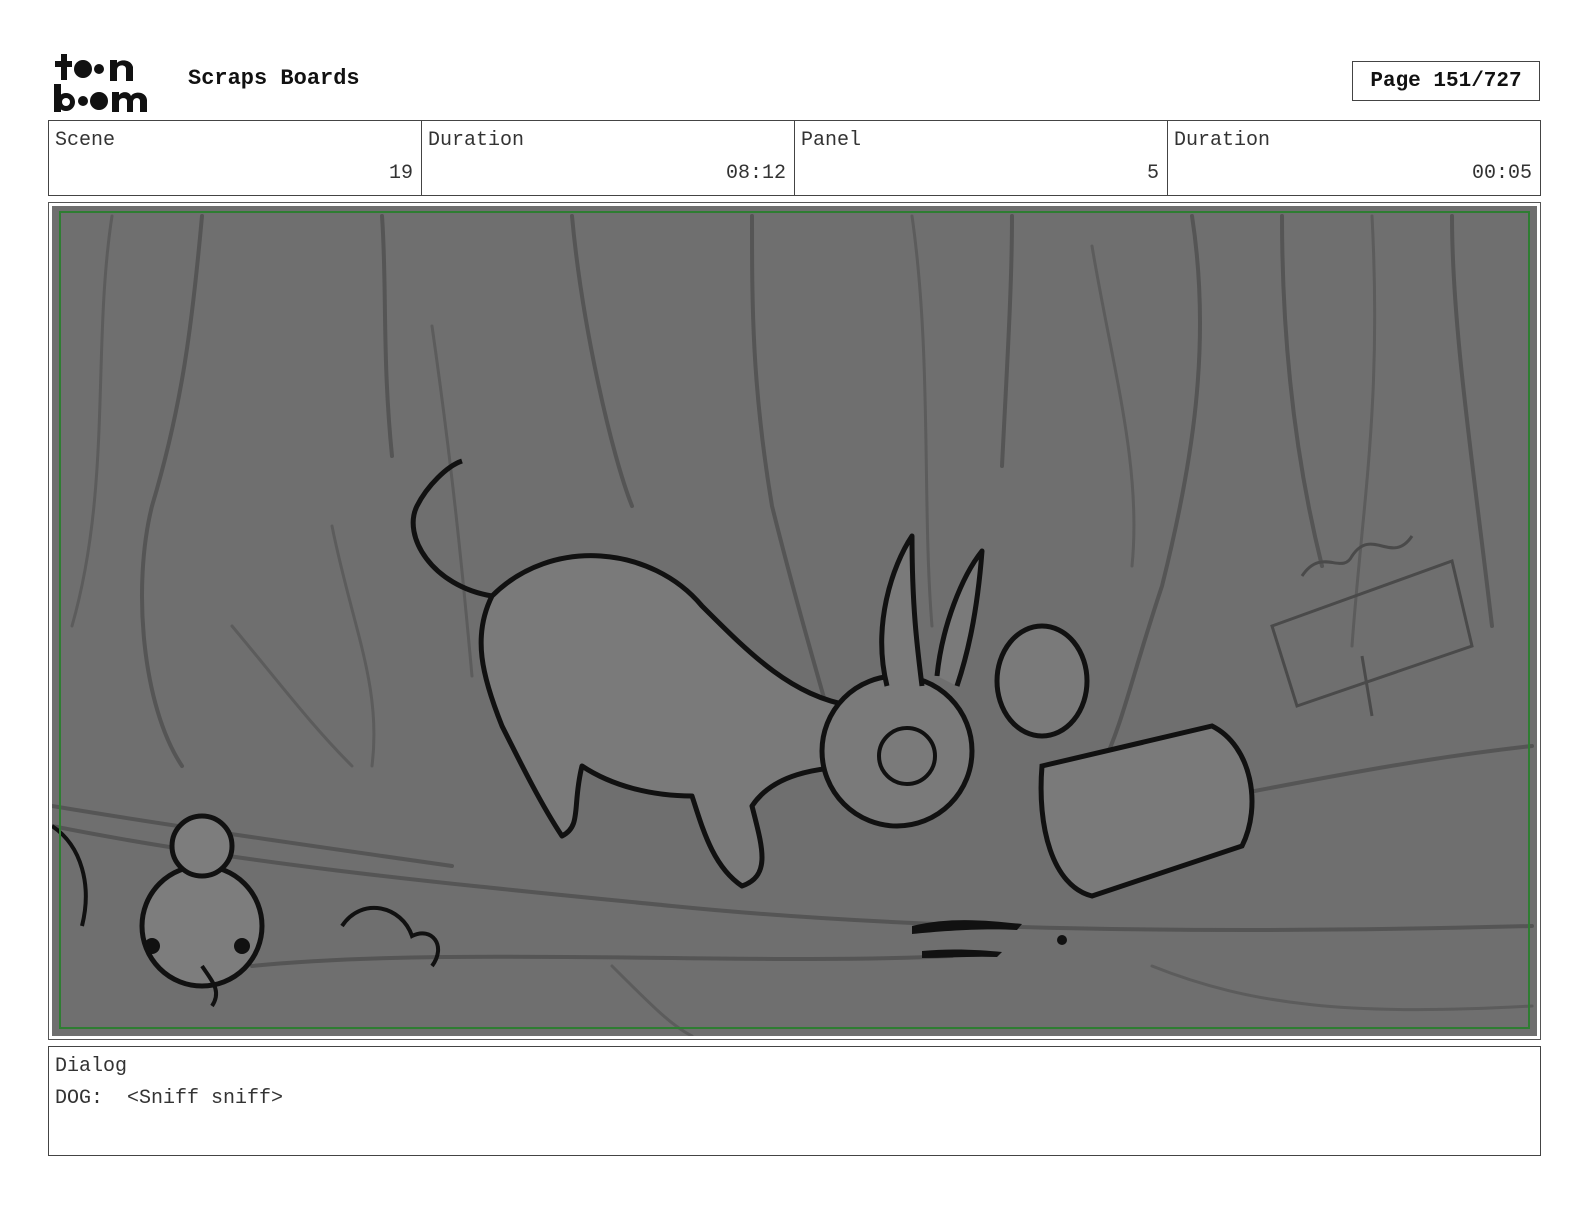 The width and height of the screenshot is (1584, 1224). What do you see at coordinates (755, 173) in the screenshot?
I see `scene-duration-value: 08:12` at bounding box center [755, 173].